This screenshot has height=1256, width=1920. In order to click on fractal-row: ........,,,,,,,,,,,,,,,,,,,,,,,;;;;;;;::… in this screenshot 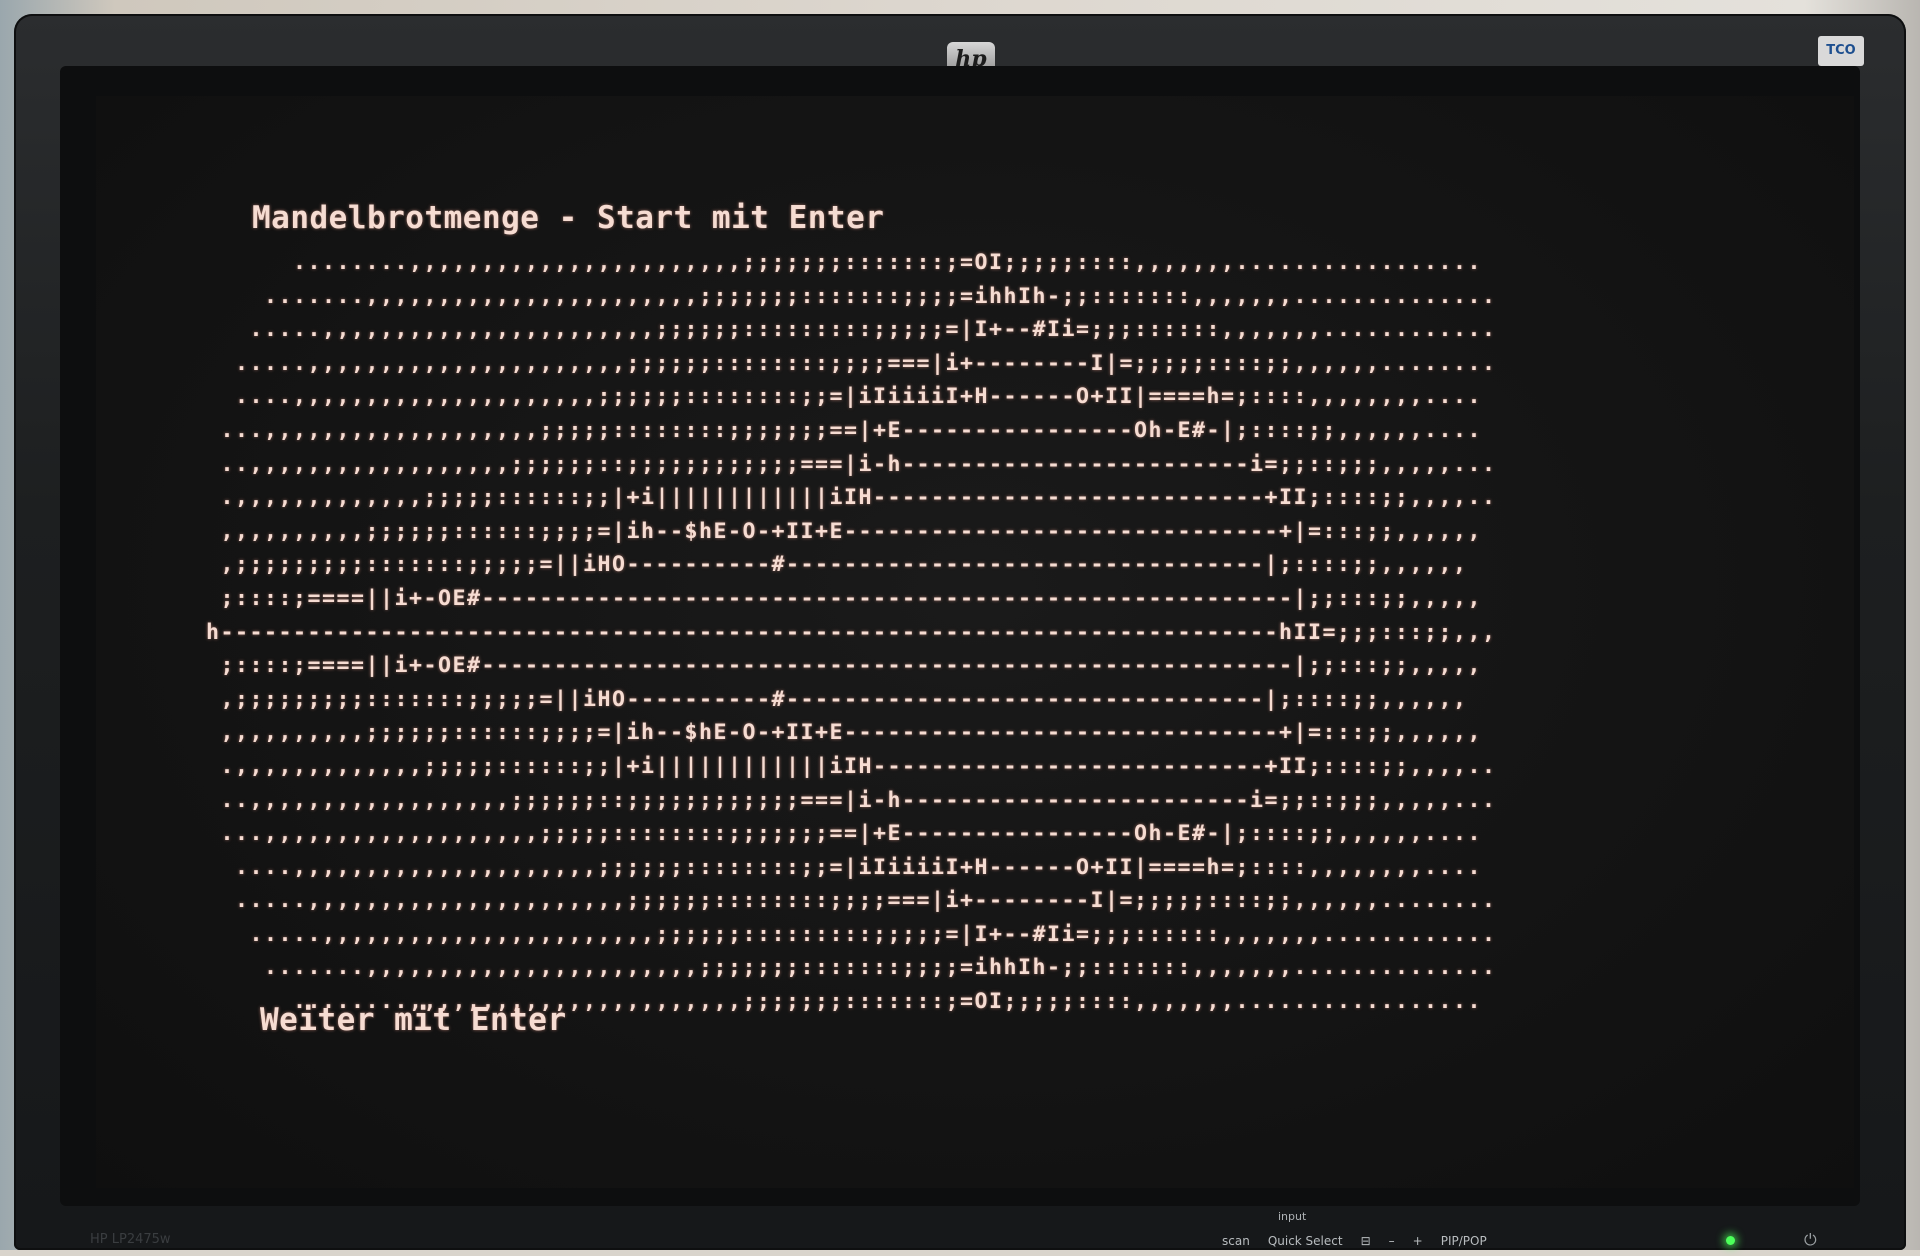, I will do `click(844, 262)`.